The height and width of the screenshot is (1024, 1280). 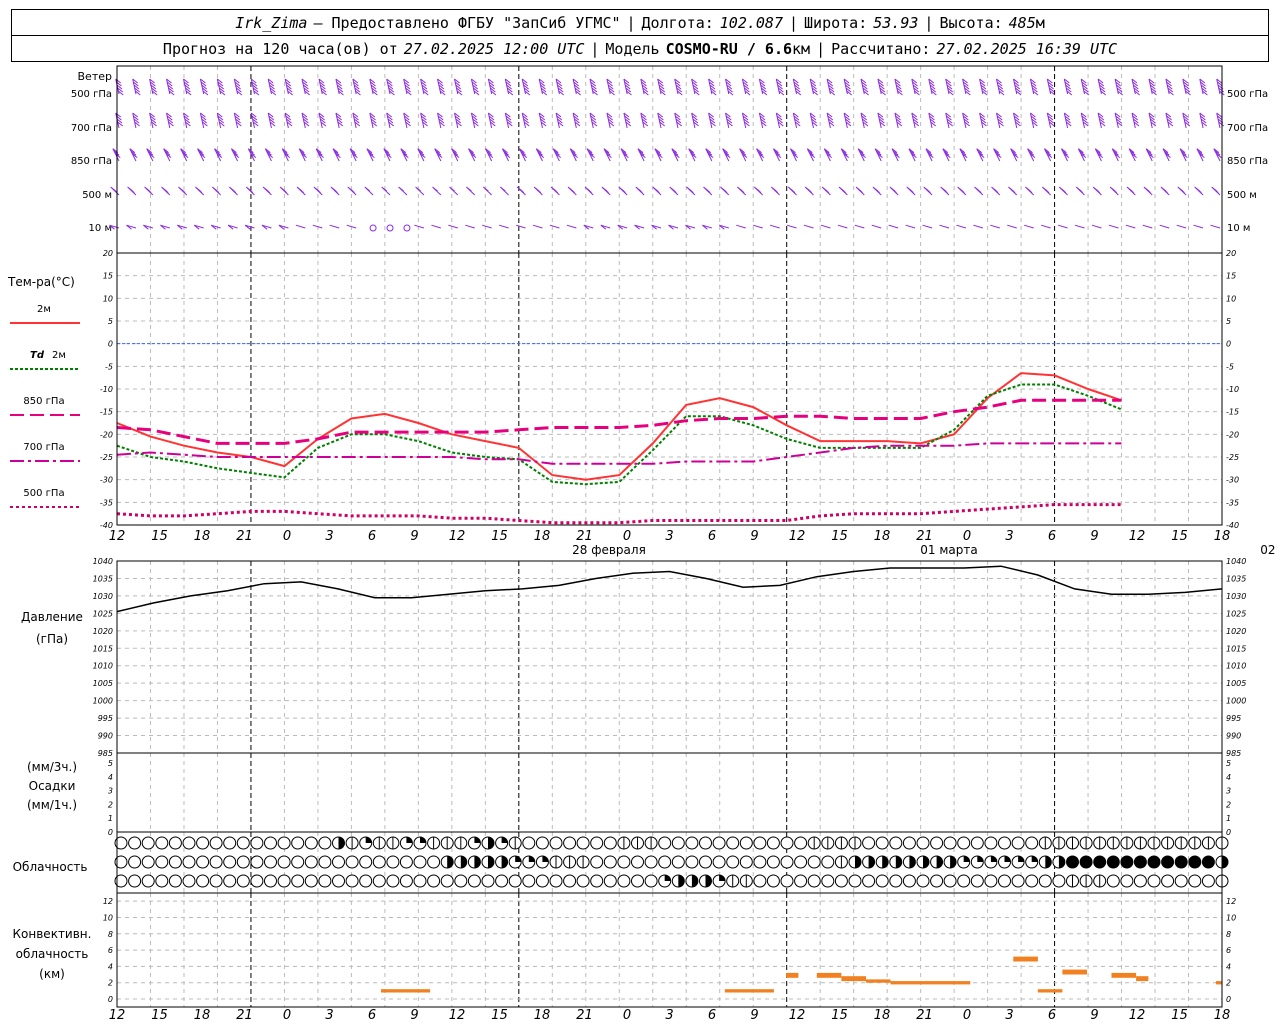 What do you see at coordinates (669, 792) in the screenshot?
I see `panel-frame` at bounding box center [669, 792].